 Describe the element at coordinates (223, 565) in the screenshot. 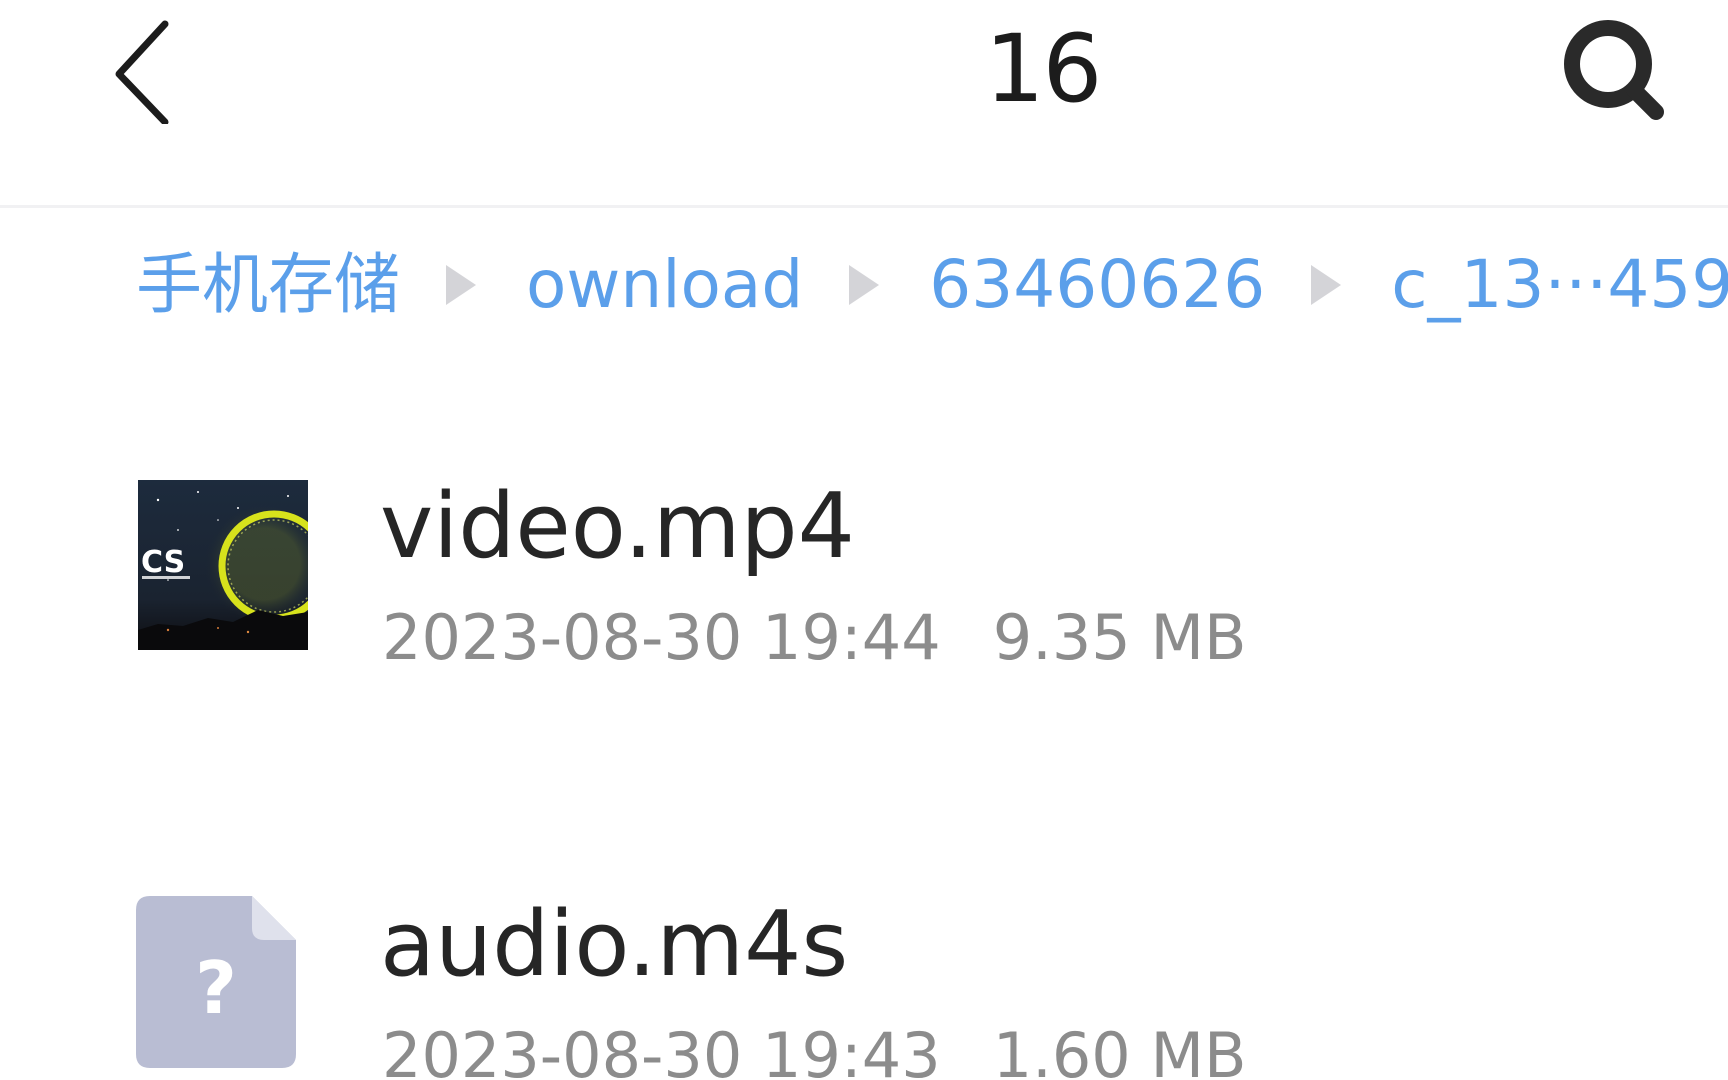

I see `video-thumbnail: CS` at that location.